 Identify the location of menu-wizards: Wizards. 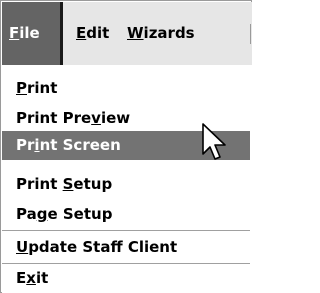
(161, 33).